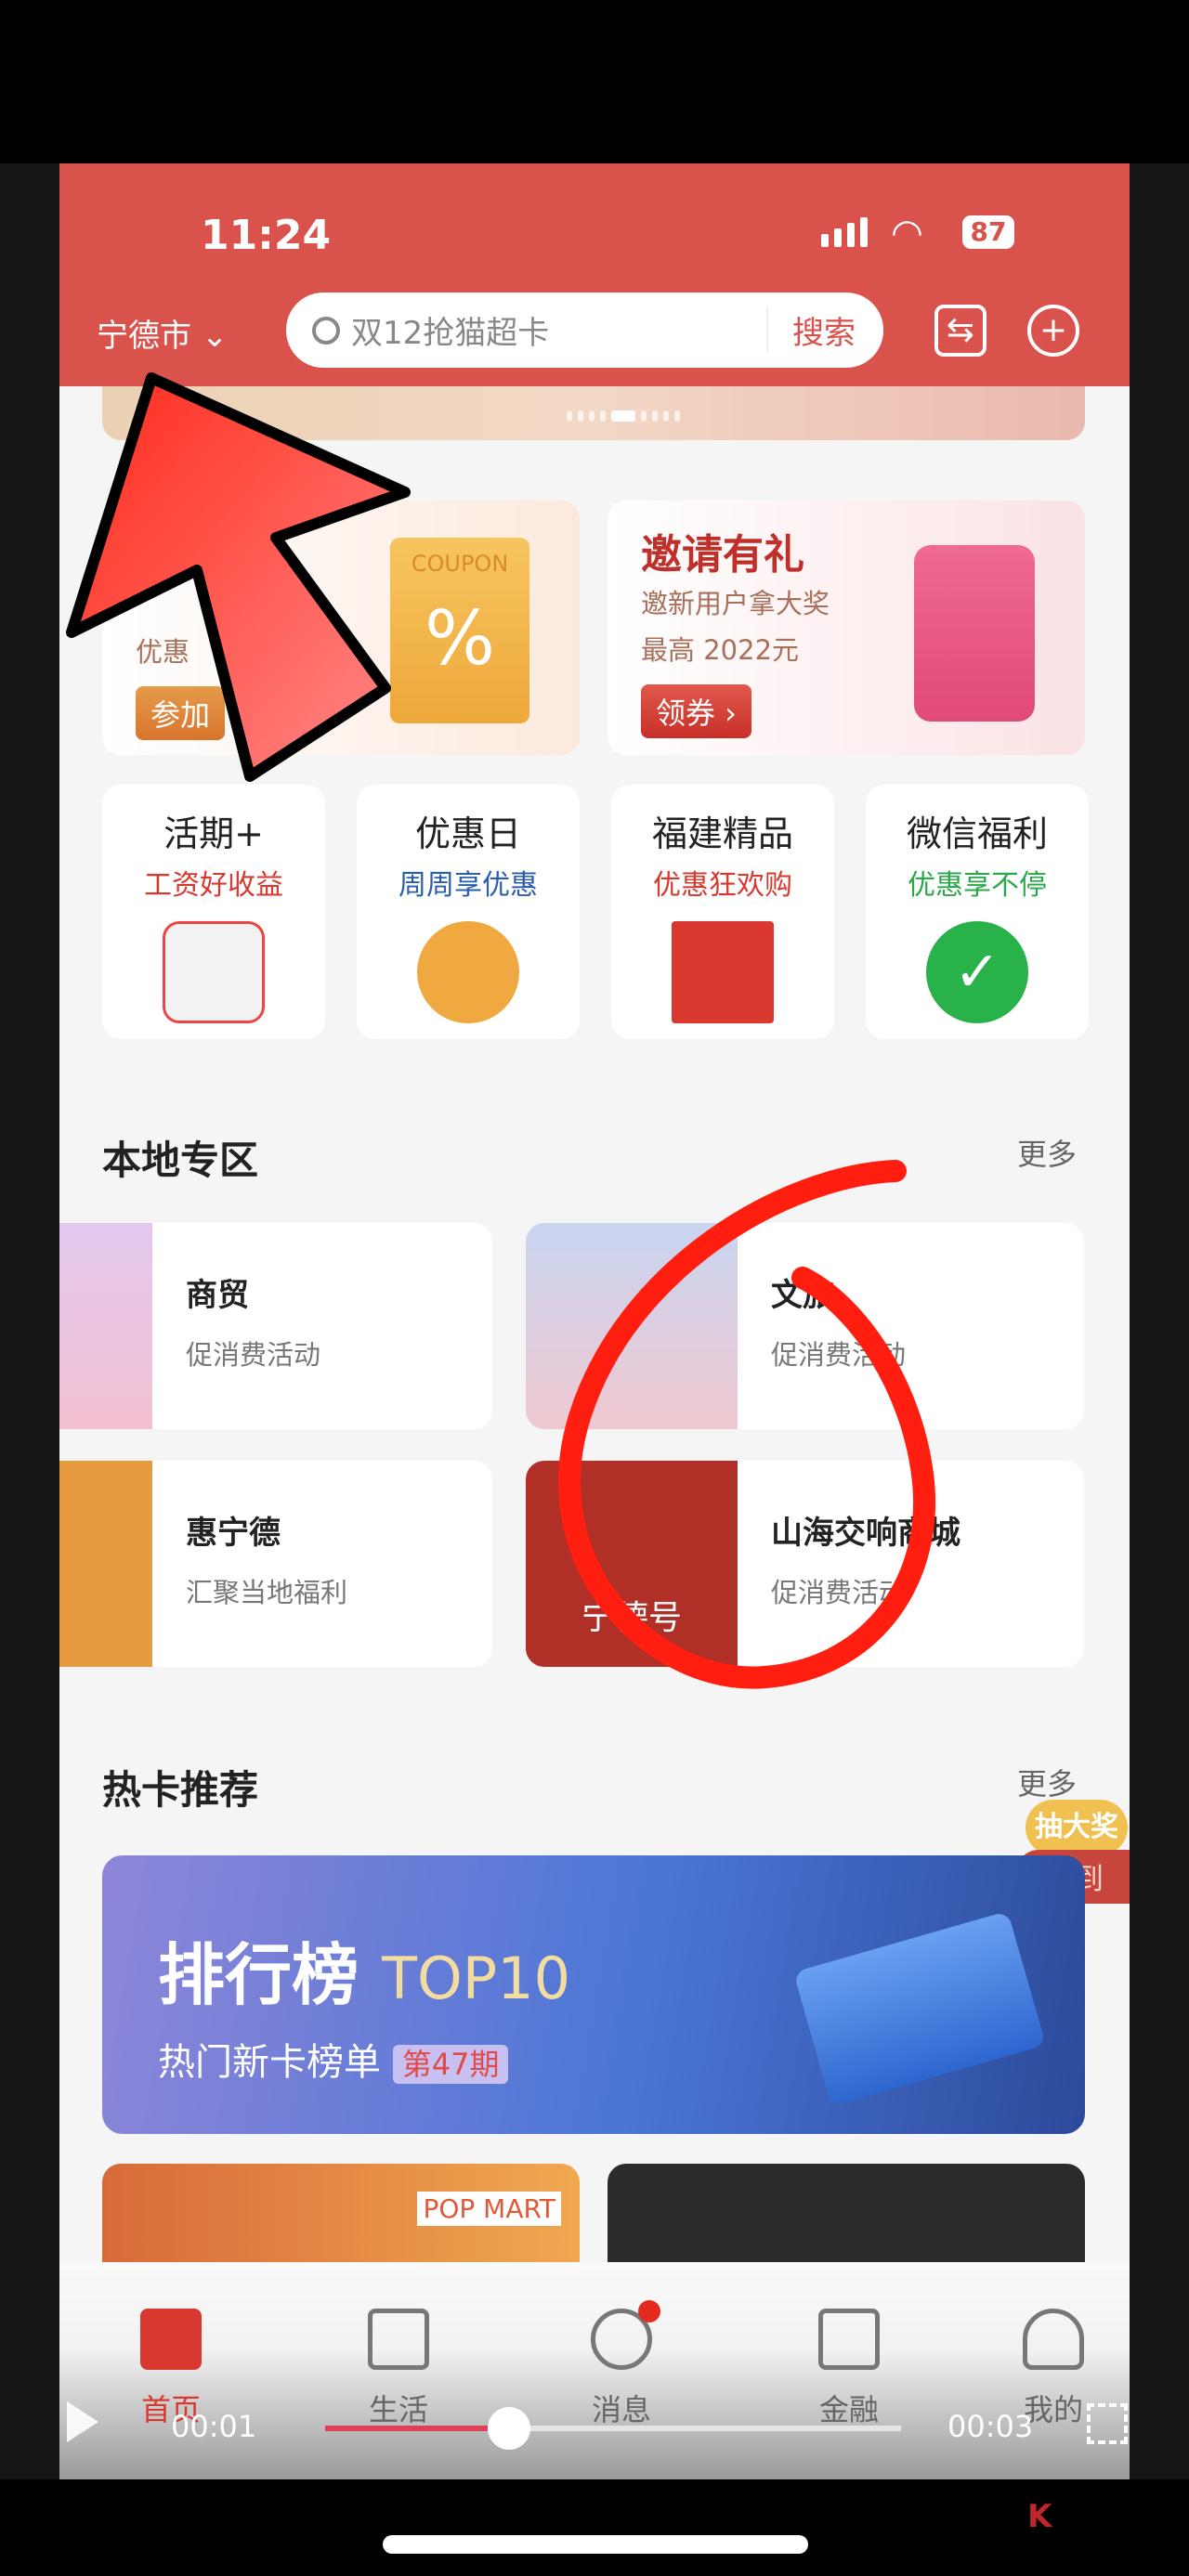 The height and width of the screenshot is (2576, 1189). I want to click on system-home-indicator, so click(595, 2544).